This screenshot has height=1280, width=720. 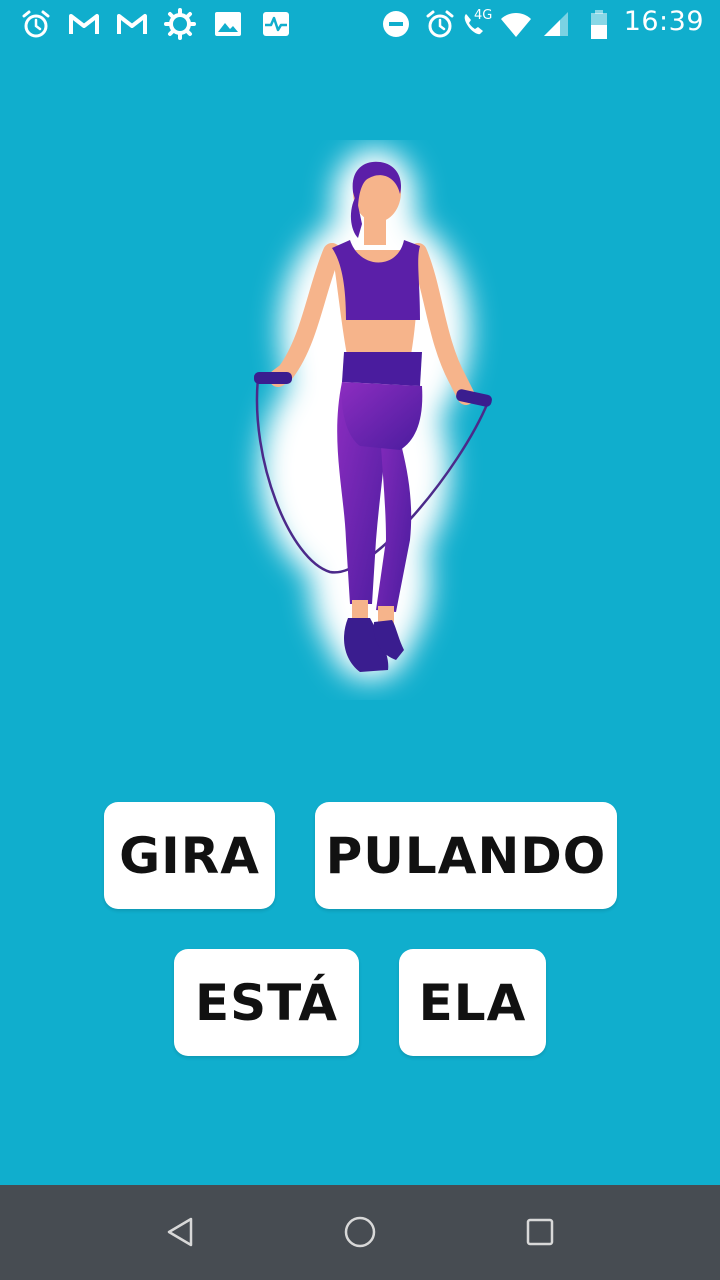 I want to click on system-nav-bar, so click(x=360, y=1232).